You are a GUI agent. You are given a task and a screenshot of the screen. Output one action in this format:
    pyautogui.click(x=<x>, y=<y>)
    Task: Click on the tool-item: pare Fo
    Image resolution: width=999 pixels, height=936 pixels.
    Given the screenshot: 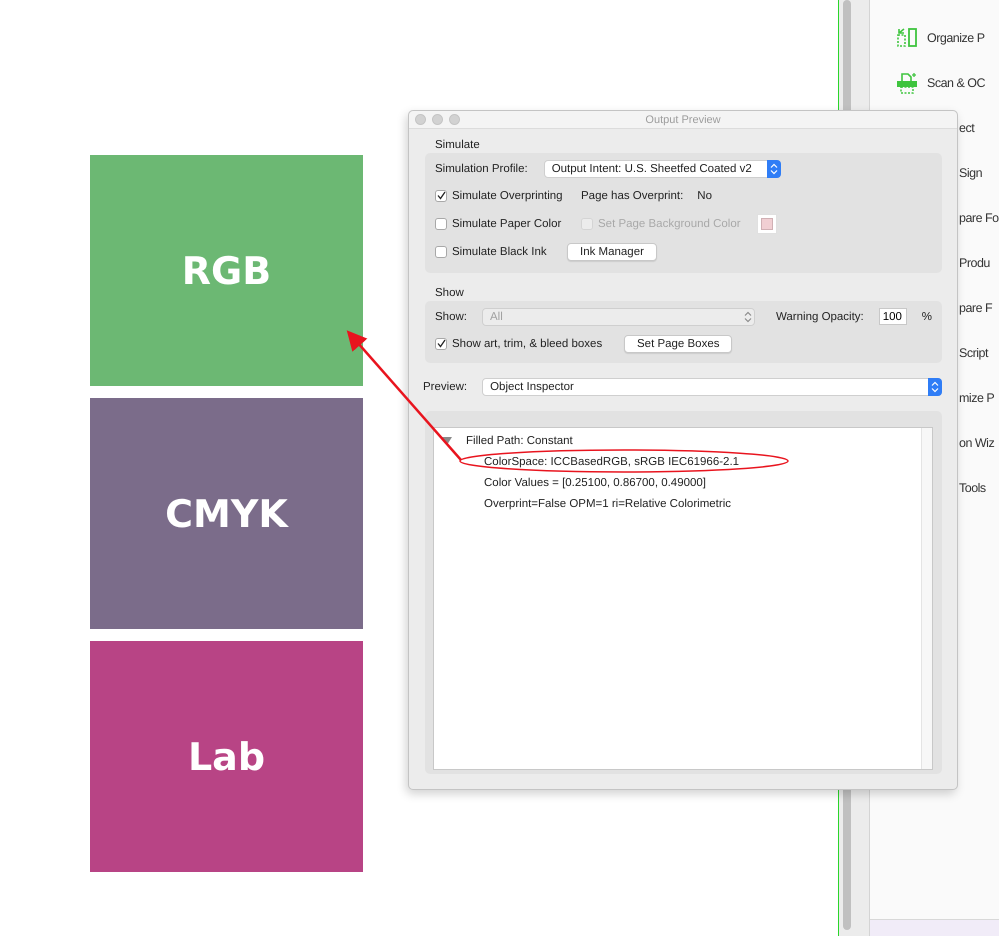 What is the action you would take?
    pyautogui.click(x=979, y=217)
    